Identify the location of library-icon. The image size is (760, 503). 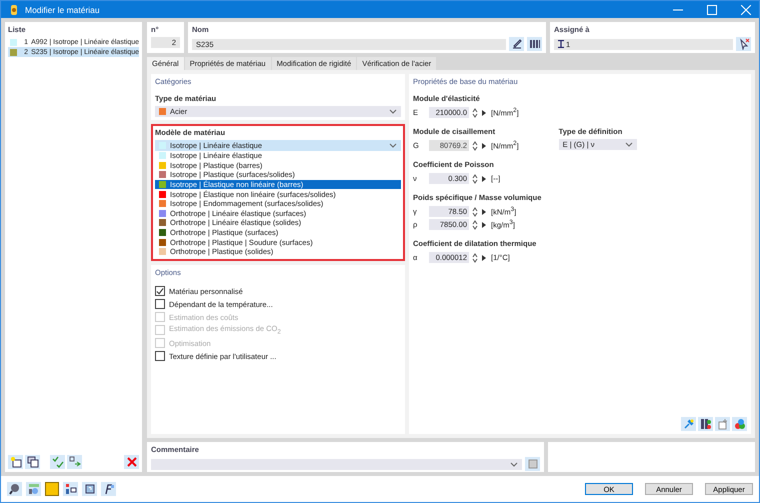
(534, 44).